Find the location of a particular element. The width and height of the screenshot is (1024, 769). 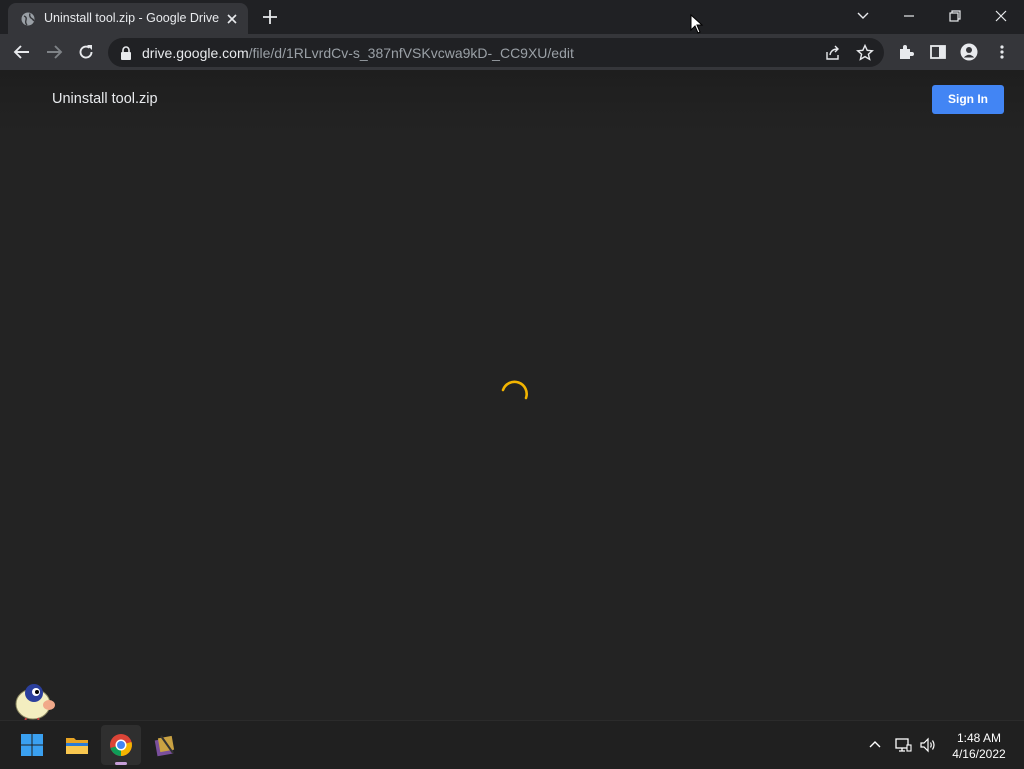

mouse-pointer-icon is located at coordinates (697, 24).